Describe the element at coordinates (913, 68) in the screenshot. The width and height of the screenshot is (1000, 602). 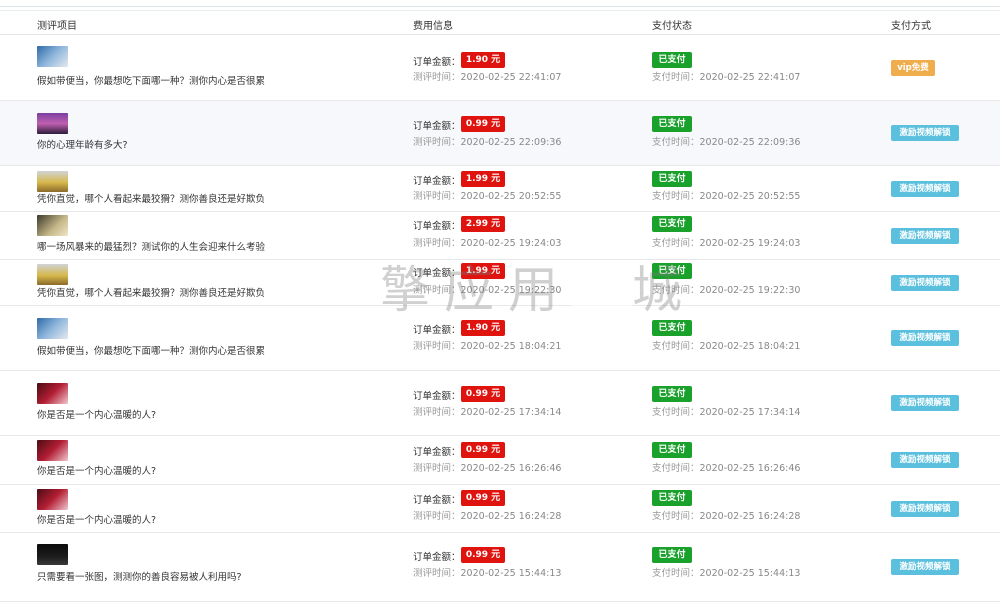
I see `vip-free-badge: vip免费` at that location.